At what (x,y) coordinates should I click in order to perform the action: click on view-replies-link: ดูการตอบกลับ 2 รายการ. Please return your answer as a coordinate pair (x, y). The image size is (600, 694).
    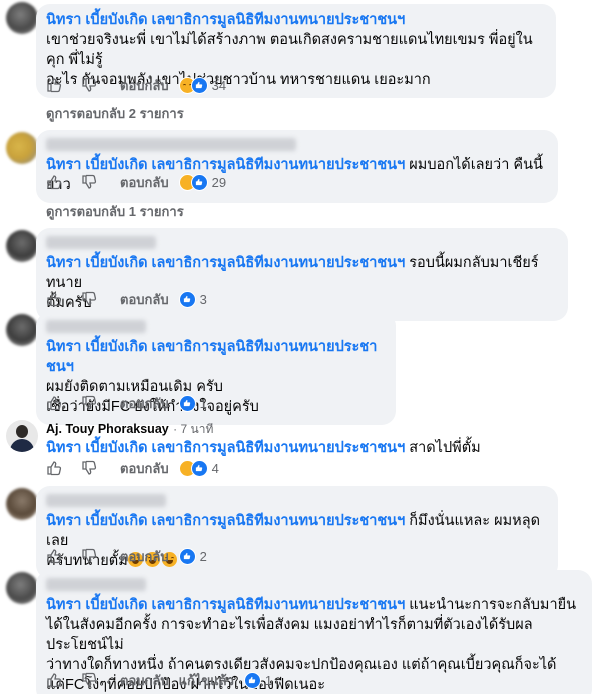
    Looking at the image, I should click on (115, 113).